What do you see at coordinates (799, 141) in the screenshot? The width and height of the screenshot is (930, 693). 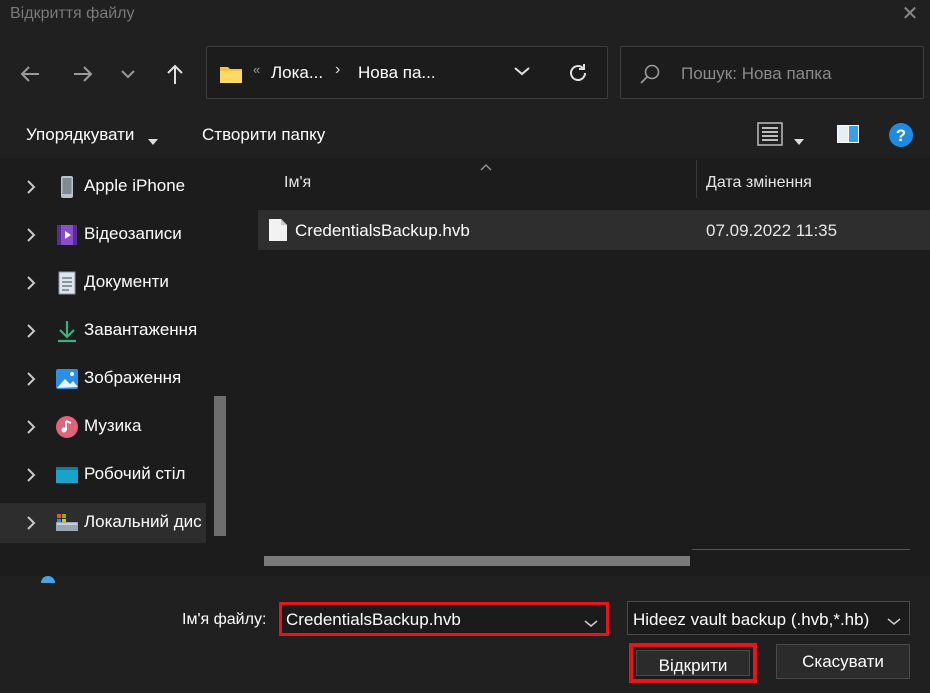 I see `view-caret-icon` at bounding box center [799, 141].